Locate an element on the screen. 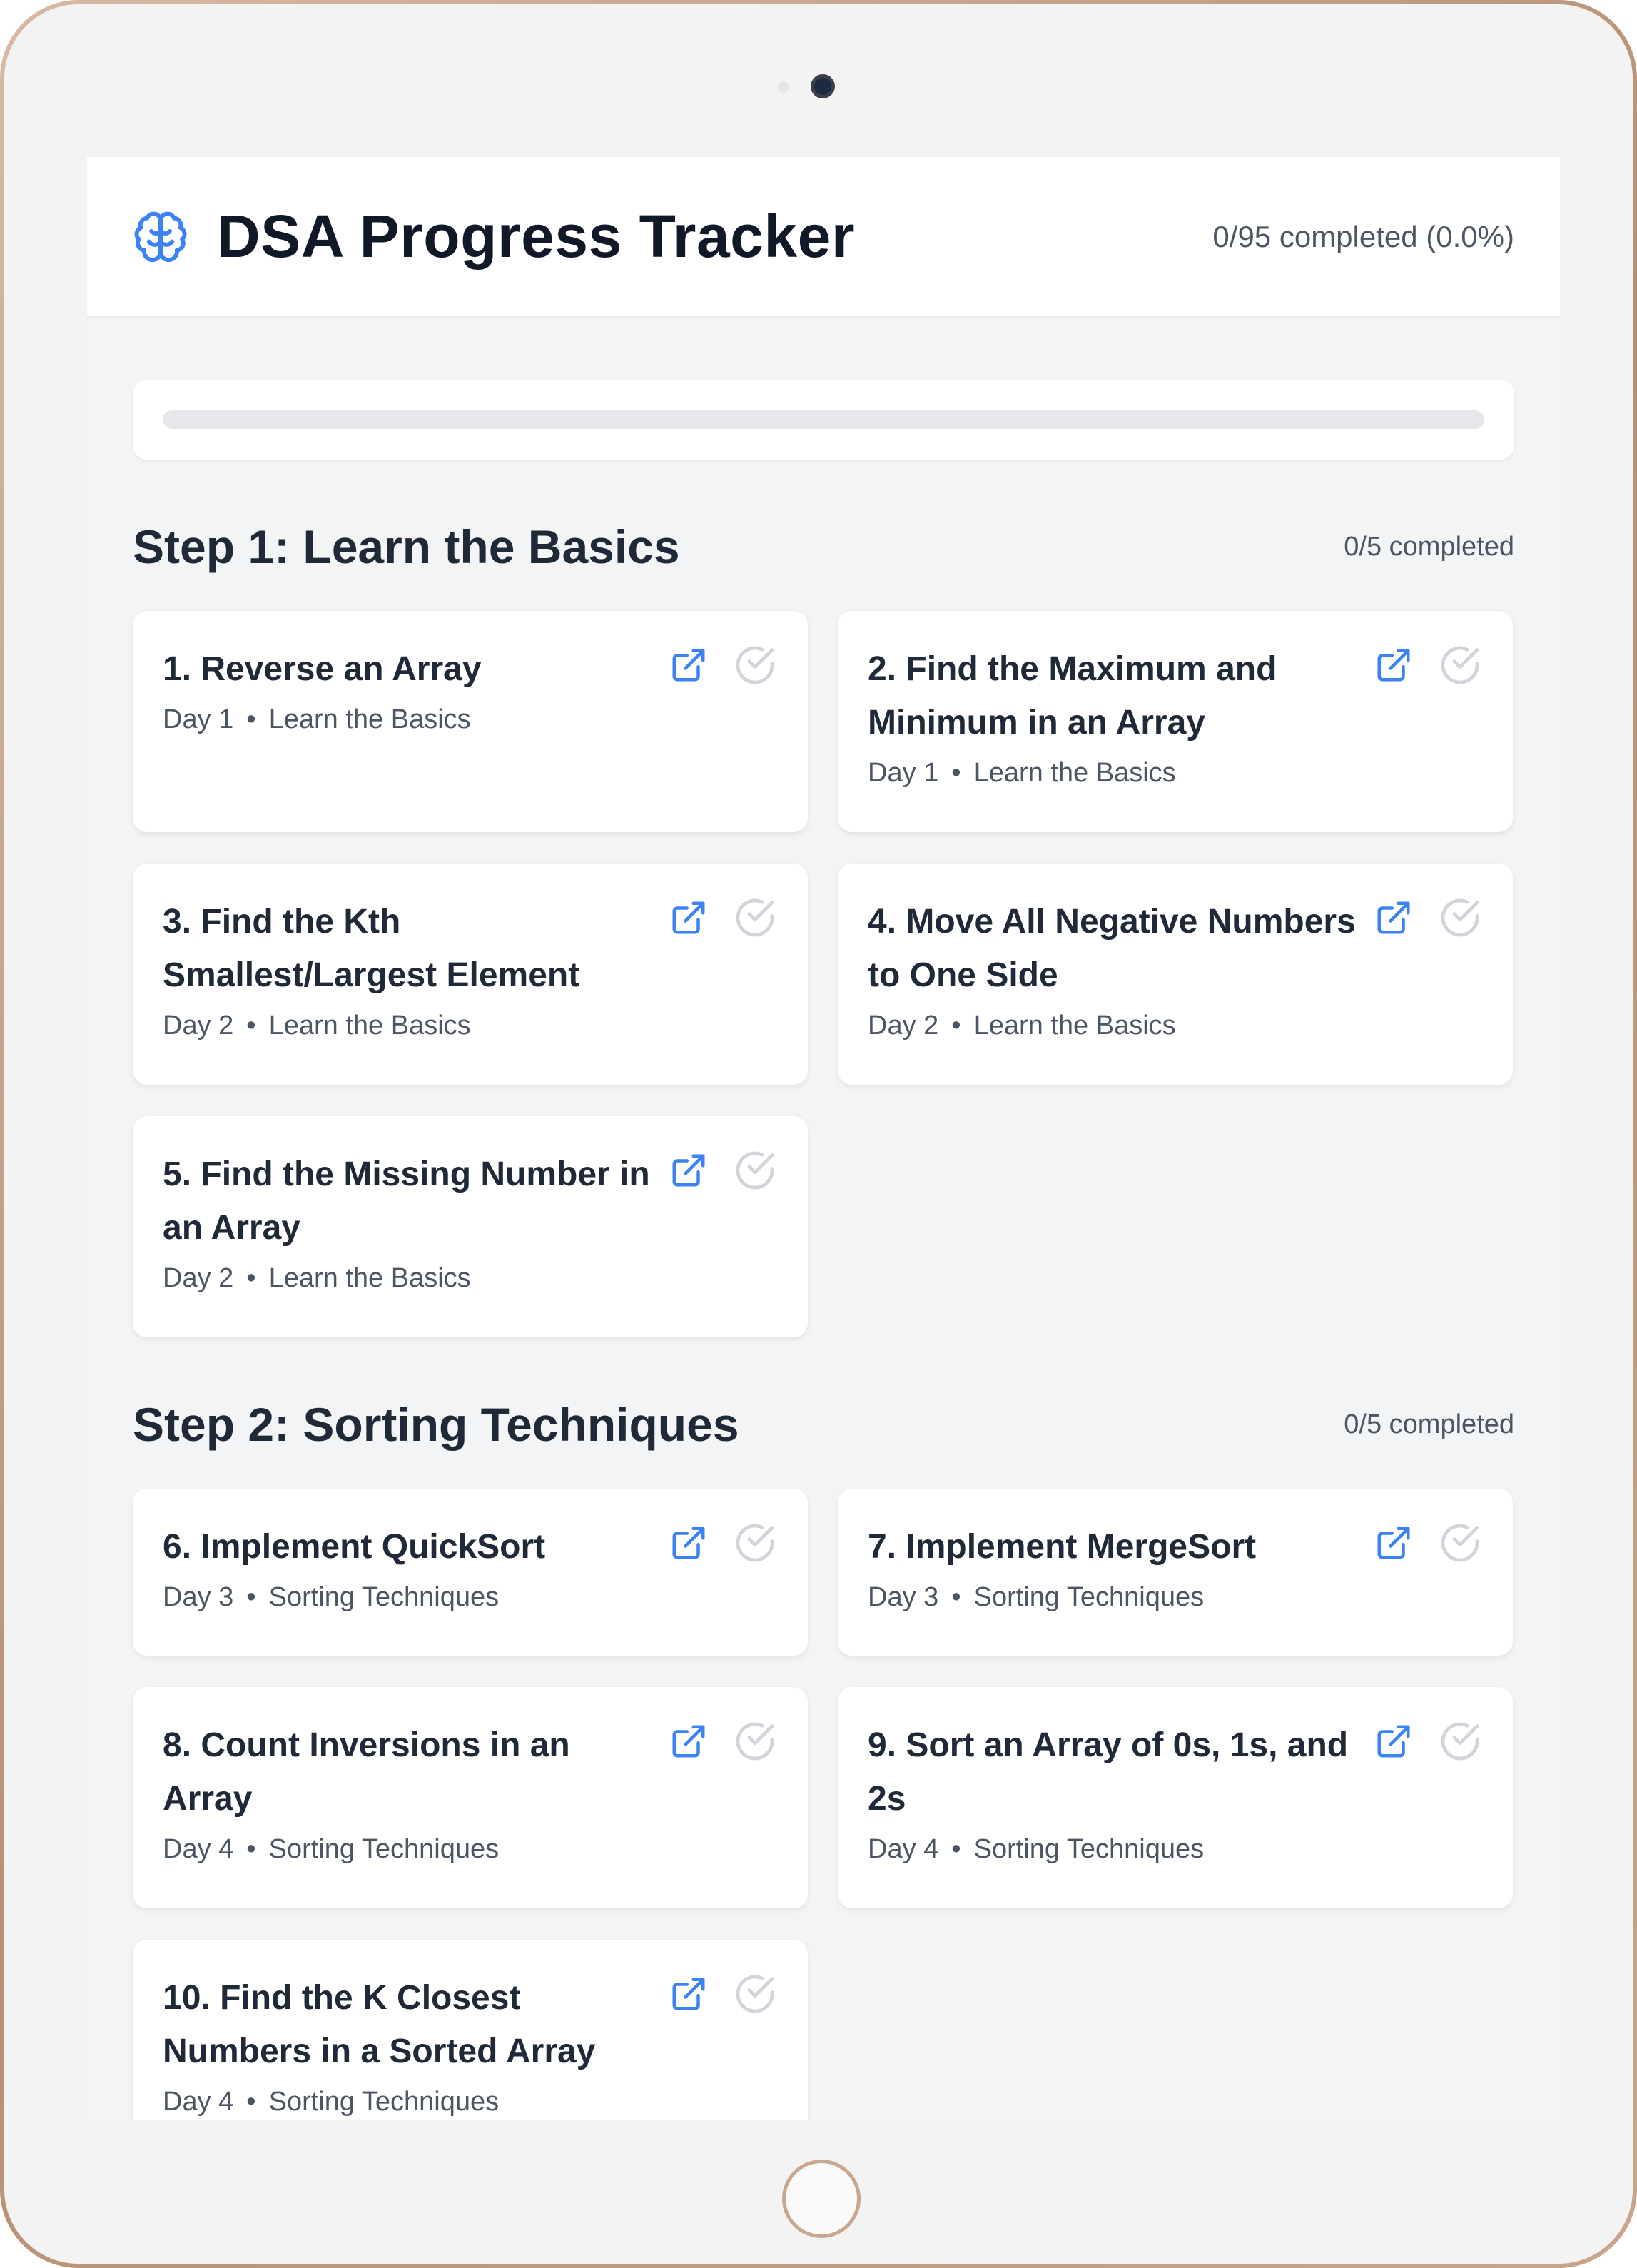  front-sensor is located at coordinates (783, 87).